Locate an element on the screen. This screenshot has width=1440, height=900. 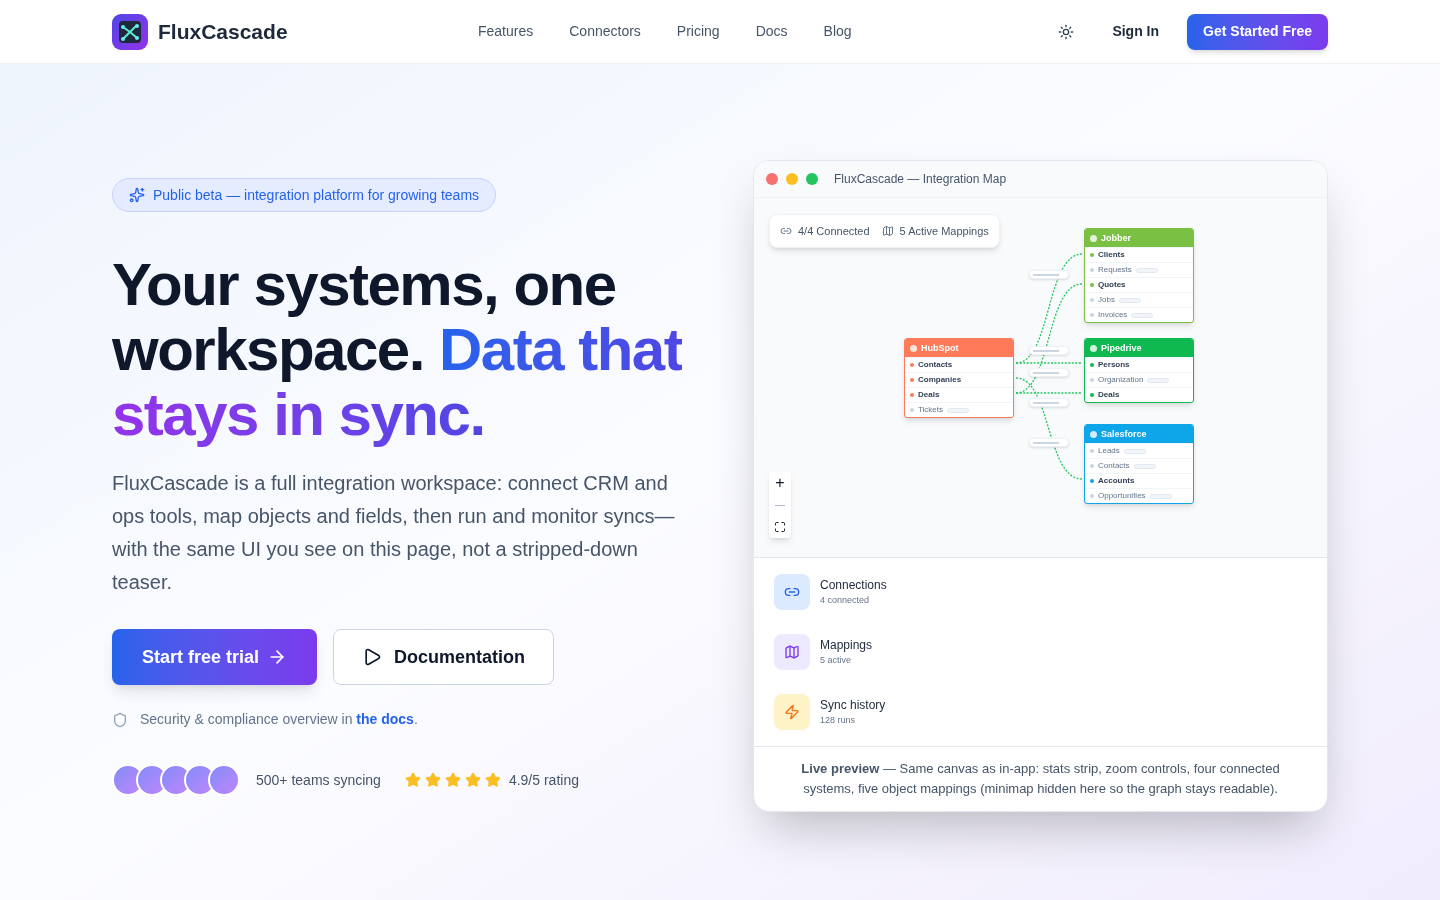
field-name: Requests is located at coordinates (1115, 270).